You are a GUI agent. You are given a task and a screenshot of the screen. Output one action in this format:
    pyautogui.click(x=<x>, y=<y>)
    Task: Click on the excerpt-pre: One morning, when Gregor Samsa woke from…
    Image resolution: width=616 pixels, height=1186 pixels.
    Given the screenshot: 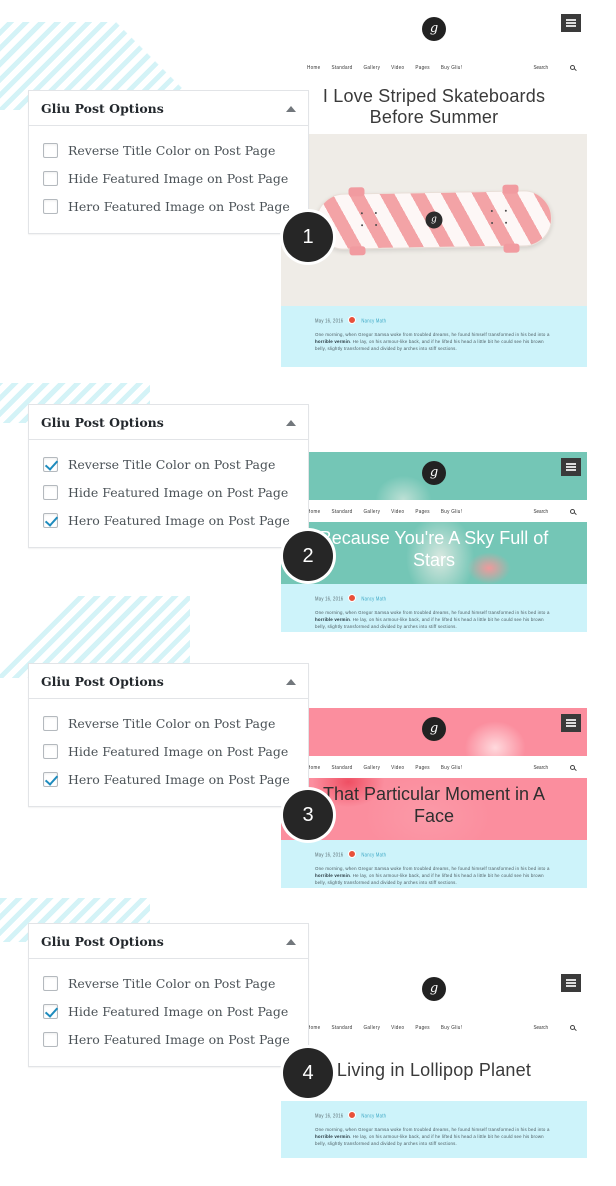 What is the action you would take?
    pyautogui.click(x=432, y=612)
    